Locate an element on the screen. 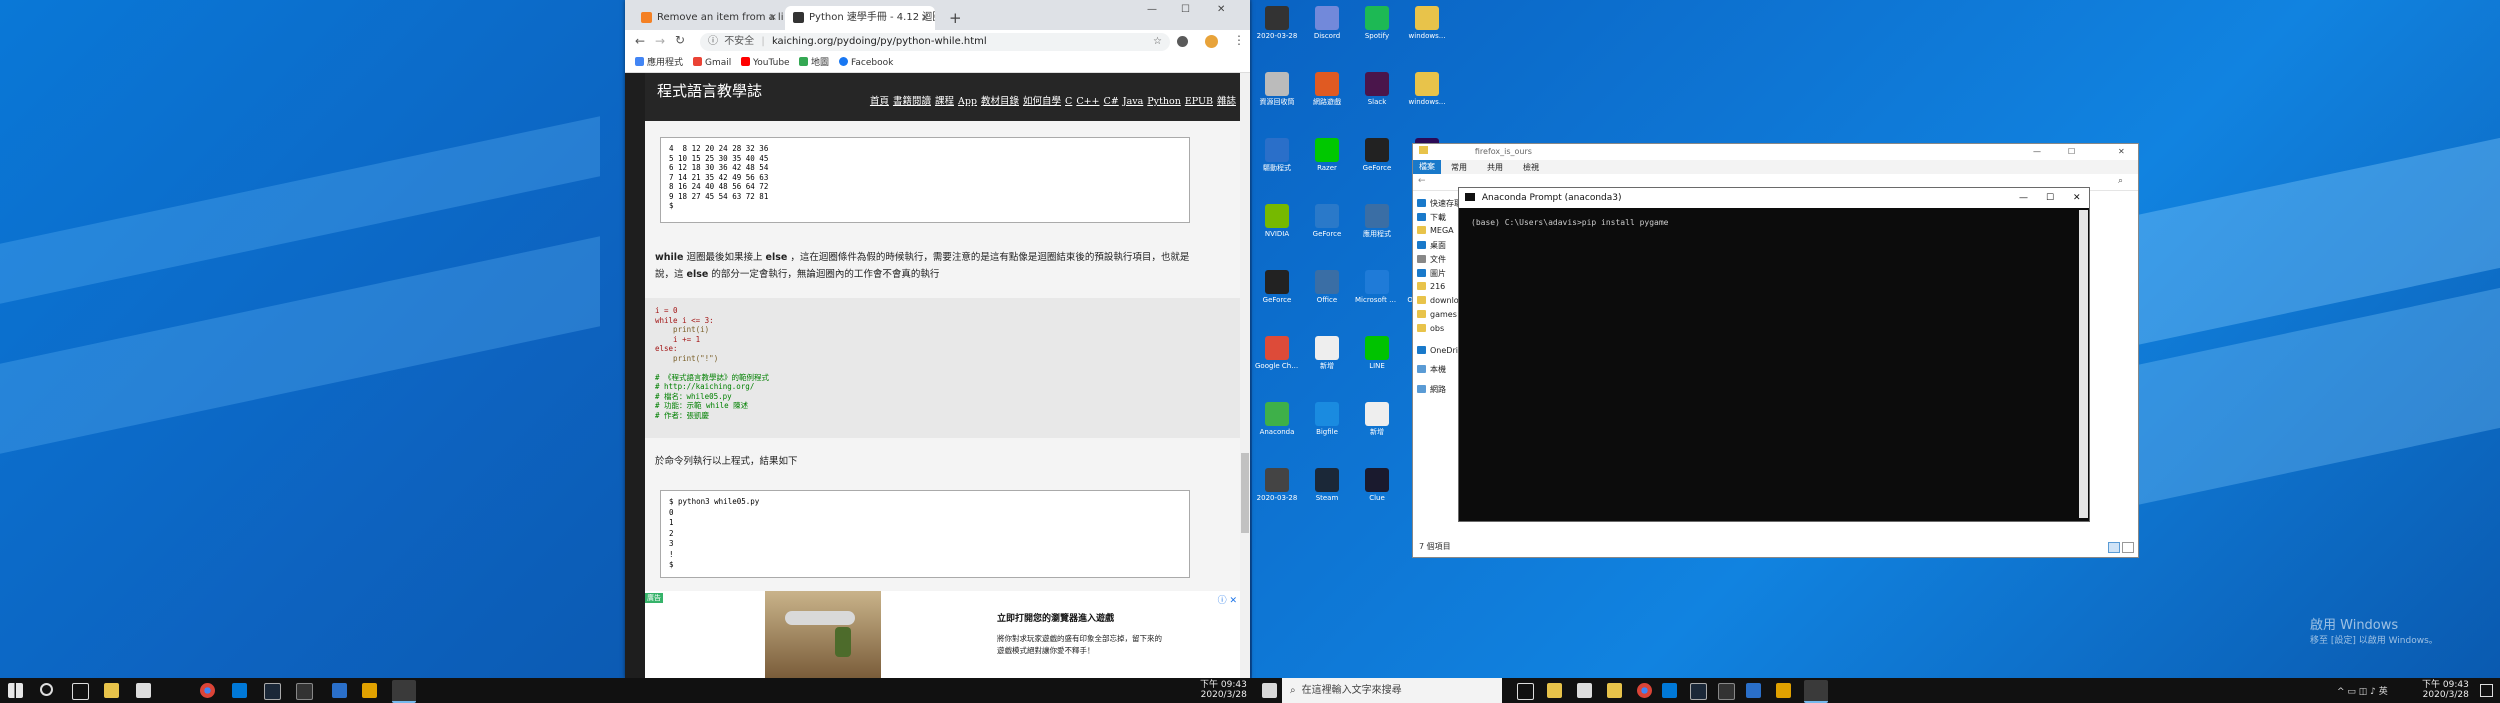  desktop-icon: 資源回收筒 is located at coordinates (1277, 89).